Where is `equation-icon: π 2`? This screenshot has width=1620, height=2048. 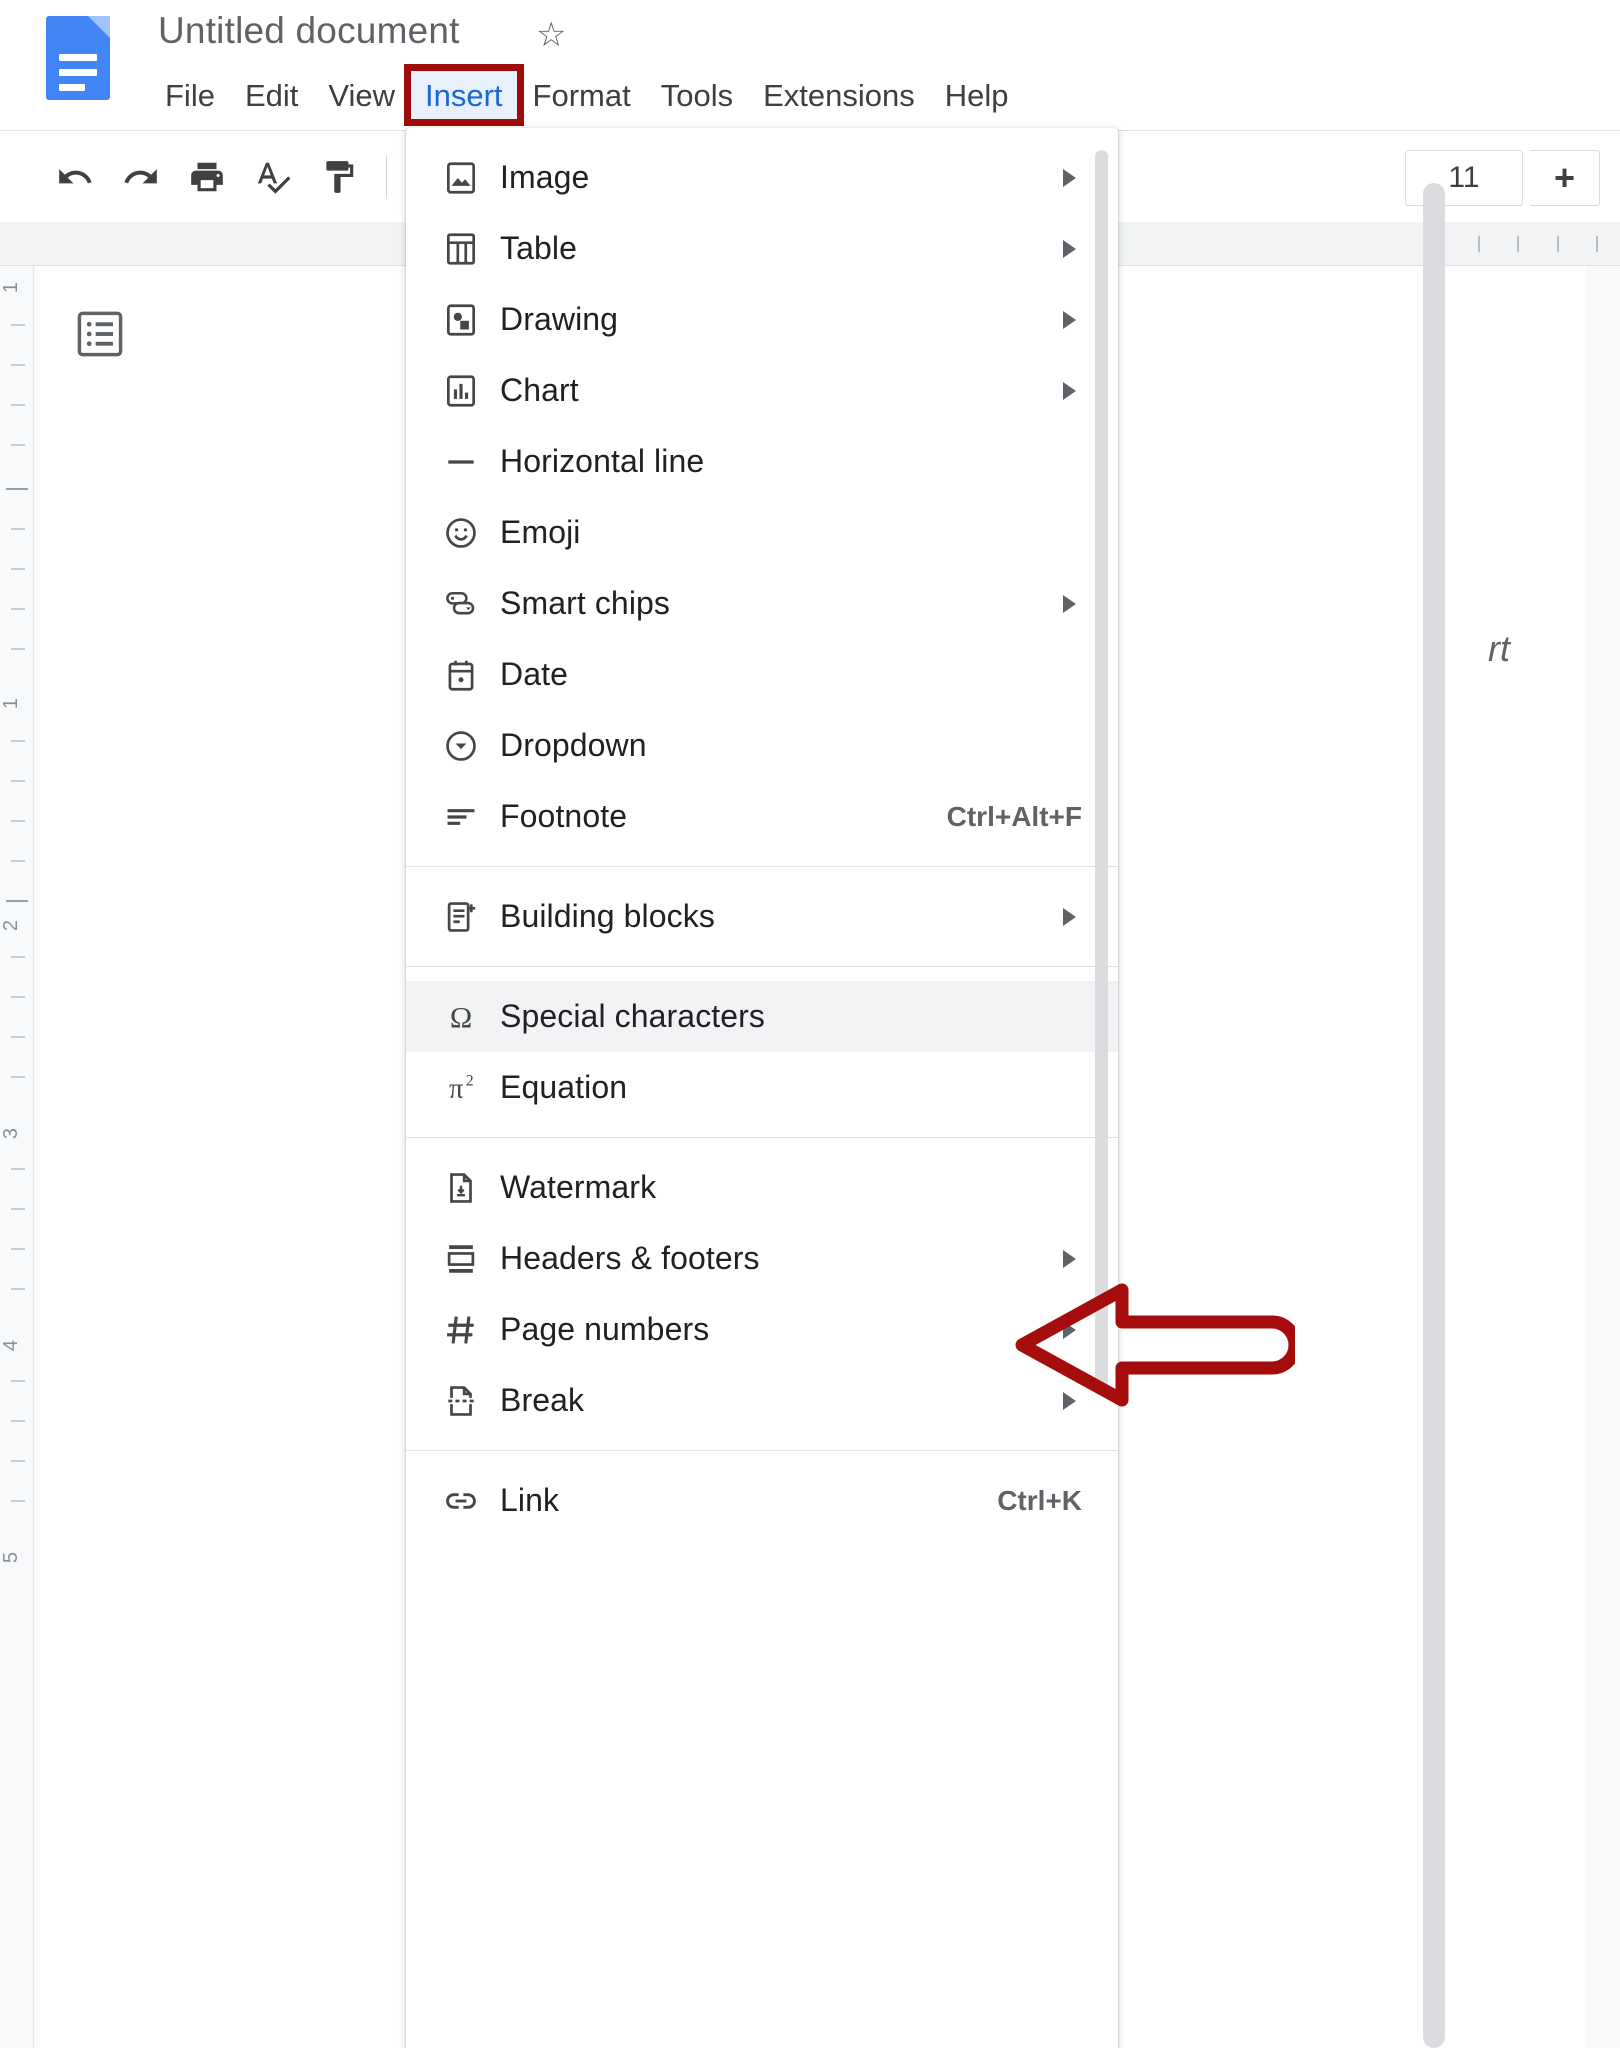
equation-icon: π 2 is located at coordinates (471, 1088).